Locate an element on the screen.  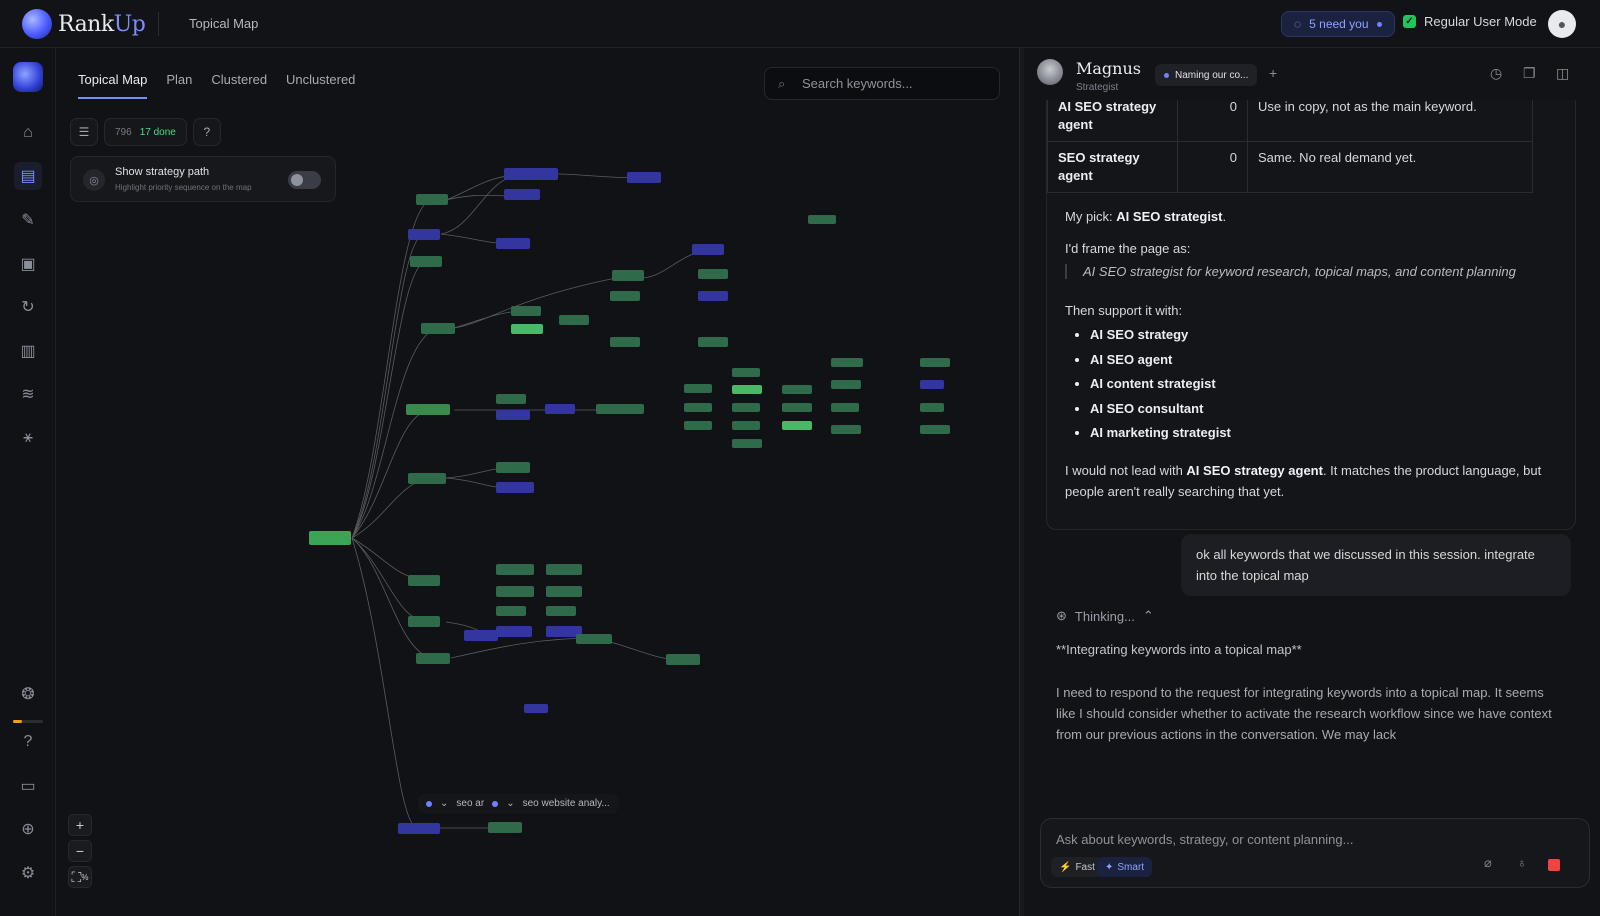
brand-name: RankUp is located at coordinates (102, 24).